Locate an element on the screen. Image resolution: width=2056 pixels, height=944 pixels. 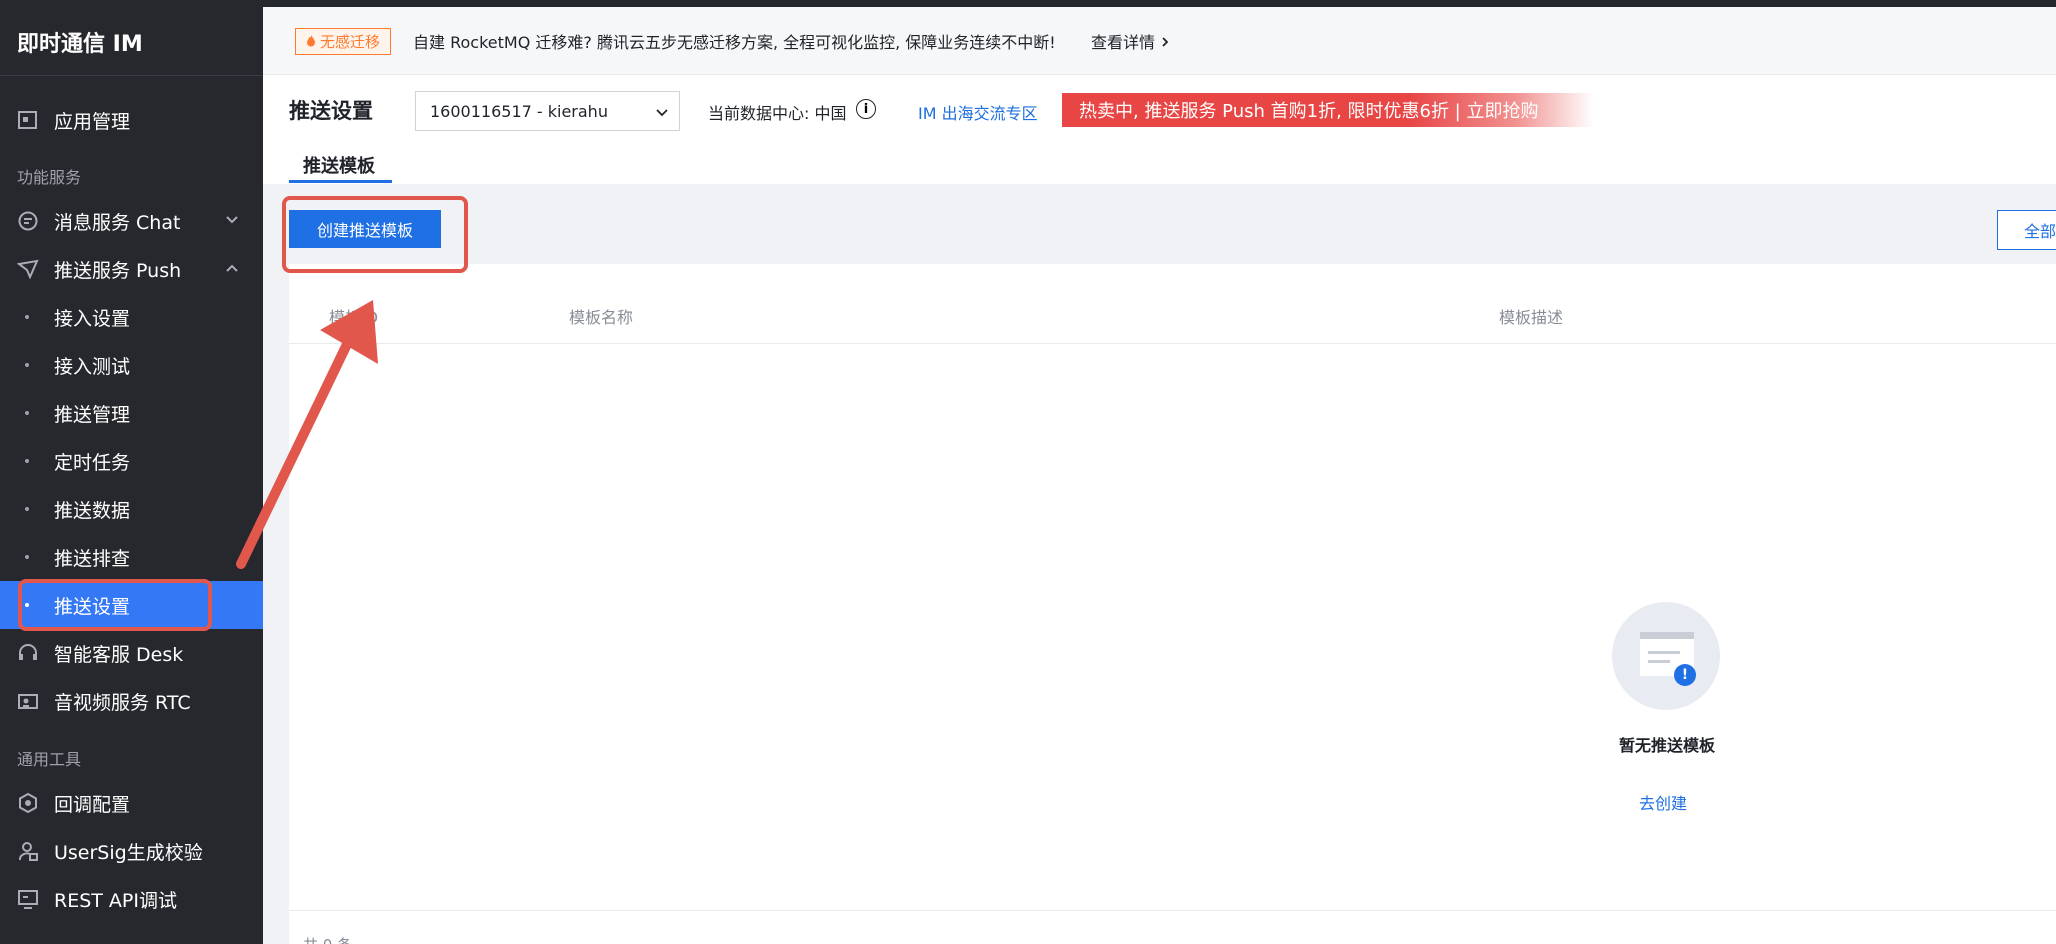
notice-badge: 无感迁移 is located at coordinates (343, 41).